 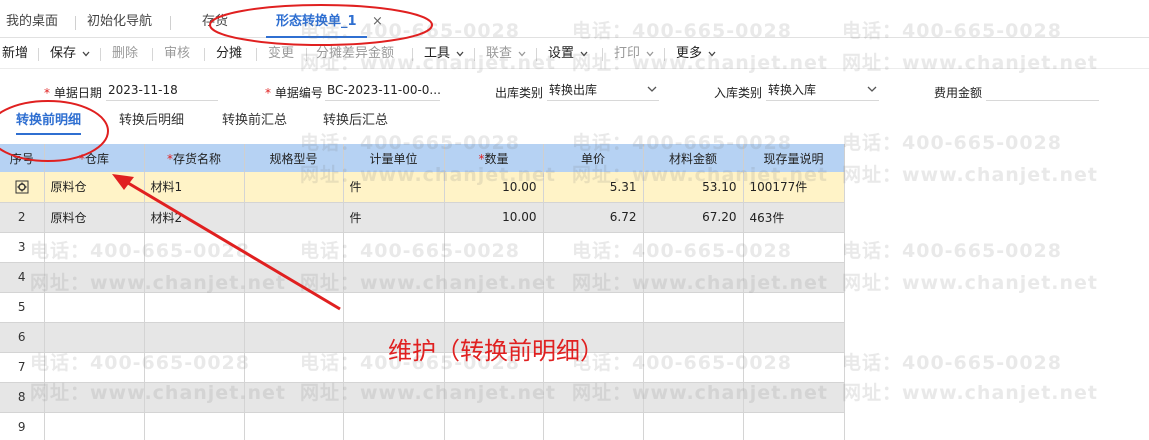 What do you see at coordinates (177, 54) in the screenshot?
I see `audit-button: 审核` at bounding box center [177, 54].